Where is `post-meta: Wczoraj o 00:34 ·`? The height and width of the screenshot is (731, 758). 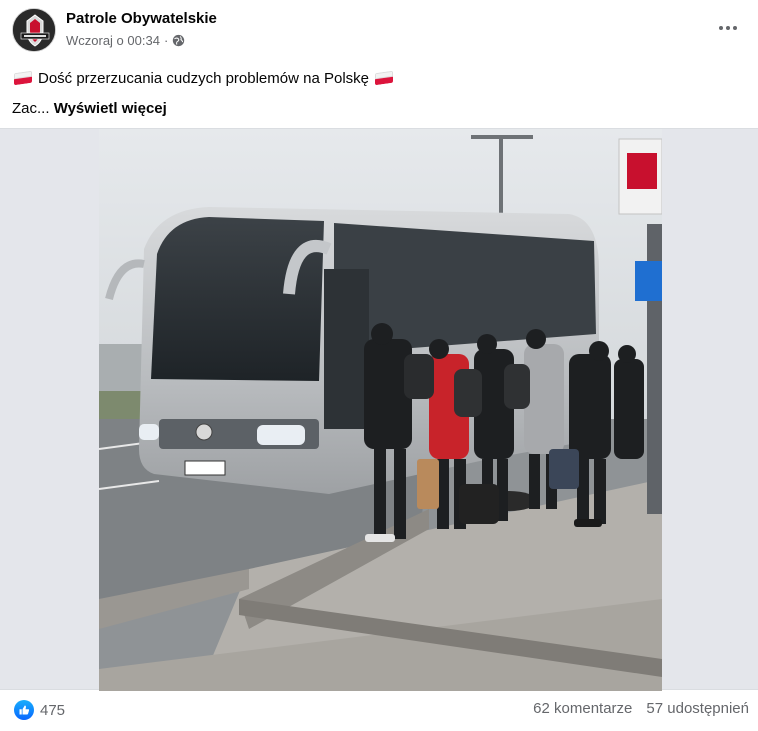 post-meta: Wczoraj o 00:34 · is located at coordinates (125, 40).